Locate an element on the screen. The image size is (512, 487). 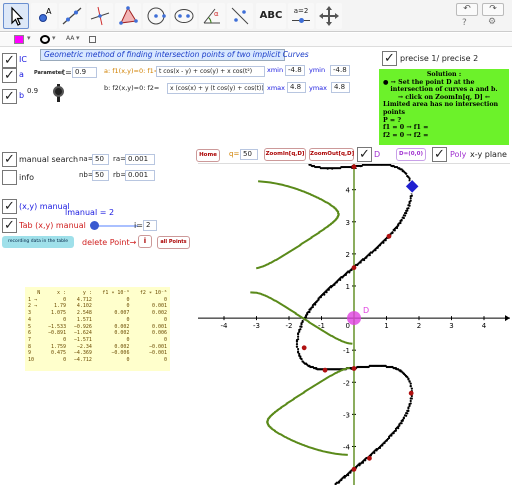
manual-search-checkbox: ✓ is located at coordinates (9, 159).